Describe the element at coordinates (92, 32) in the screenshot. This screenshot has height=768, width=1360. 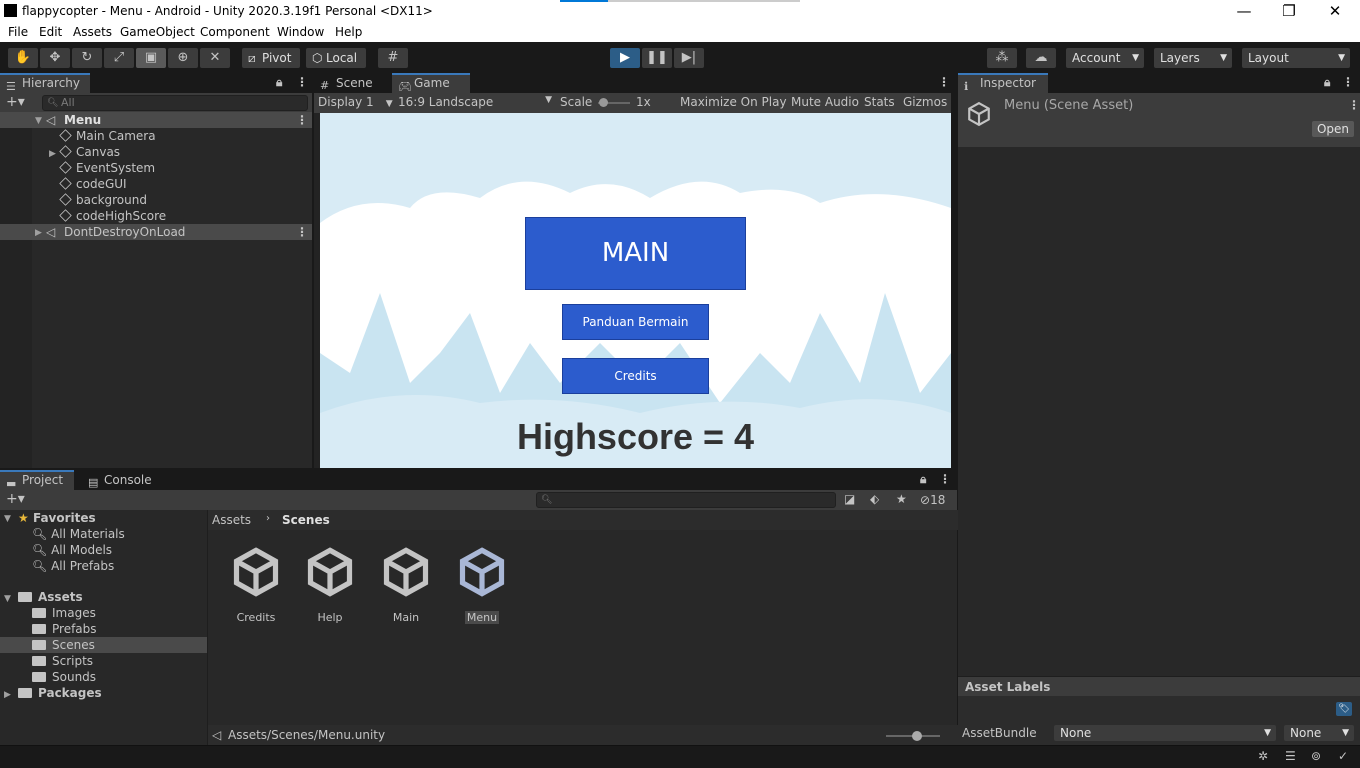
I see `menu-assets: Assets` at that location.